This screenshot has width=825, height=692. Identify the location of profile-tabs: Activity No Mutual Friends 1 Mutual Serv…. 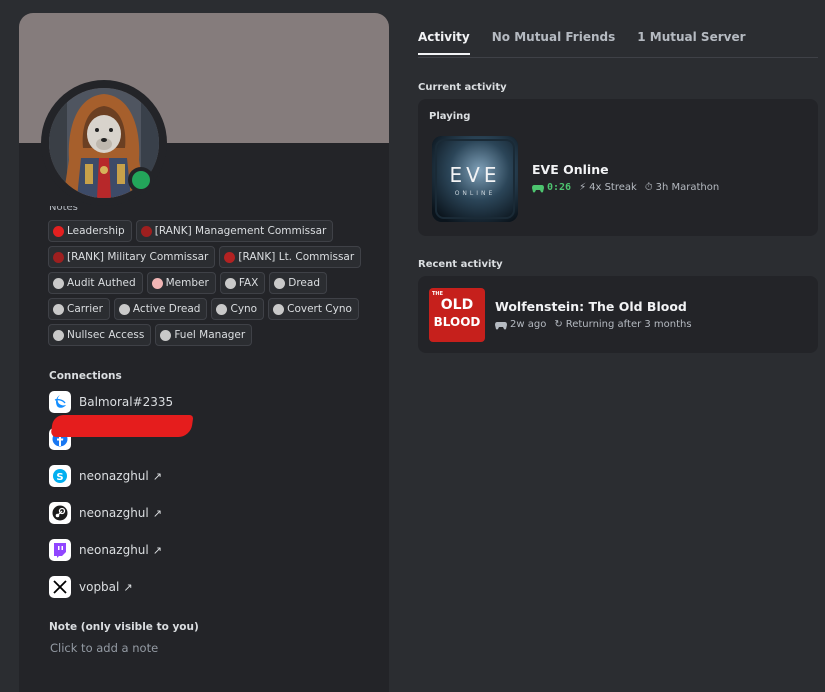
(582, 42).